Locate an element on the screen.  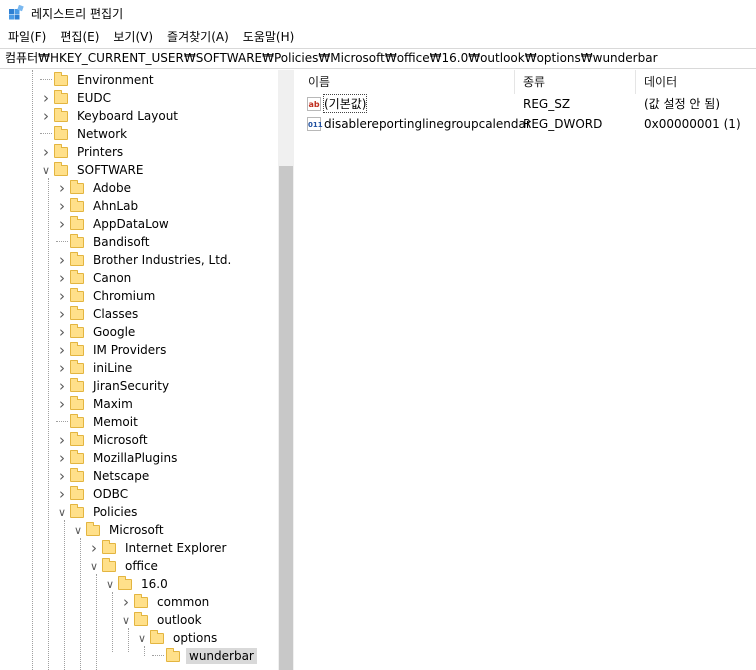
column-name-header: 이름 is located at coordinates (407, 82).